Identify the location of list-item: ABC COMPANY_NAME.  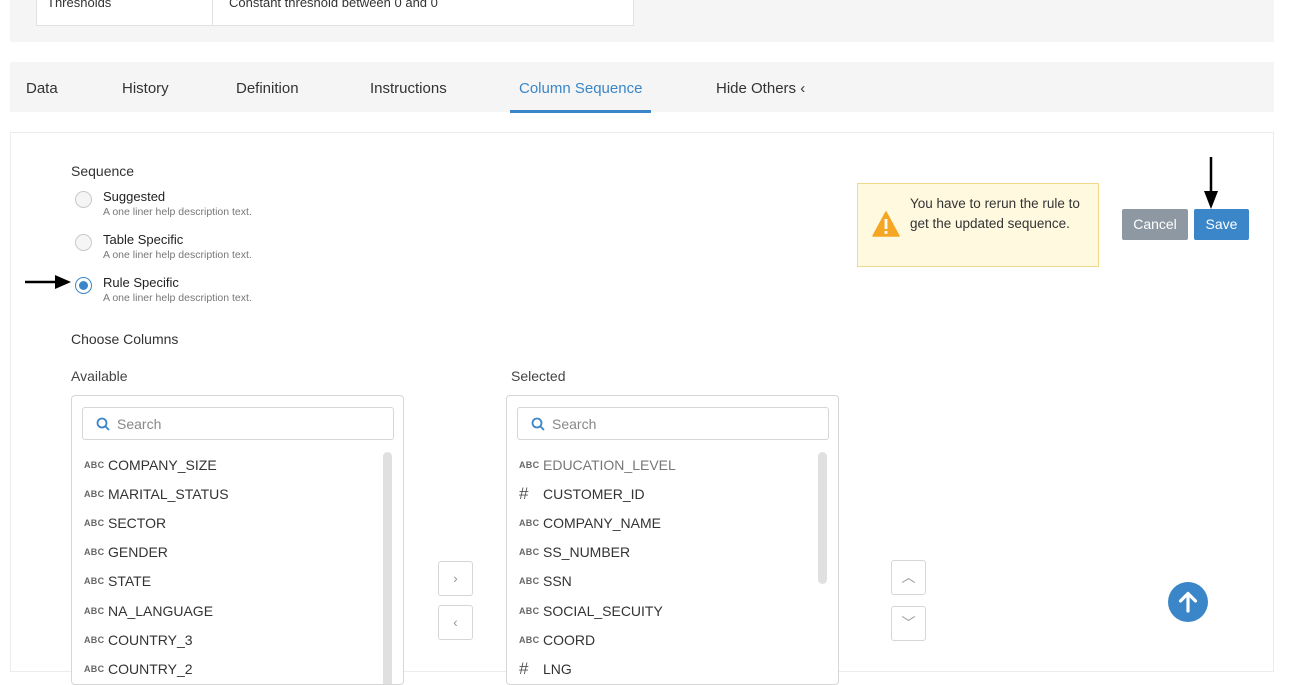
(664, 522).